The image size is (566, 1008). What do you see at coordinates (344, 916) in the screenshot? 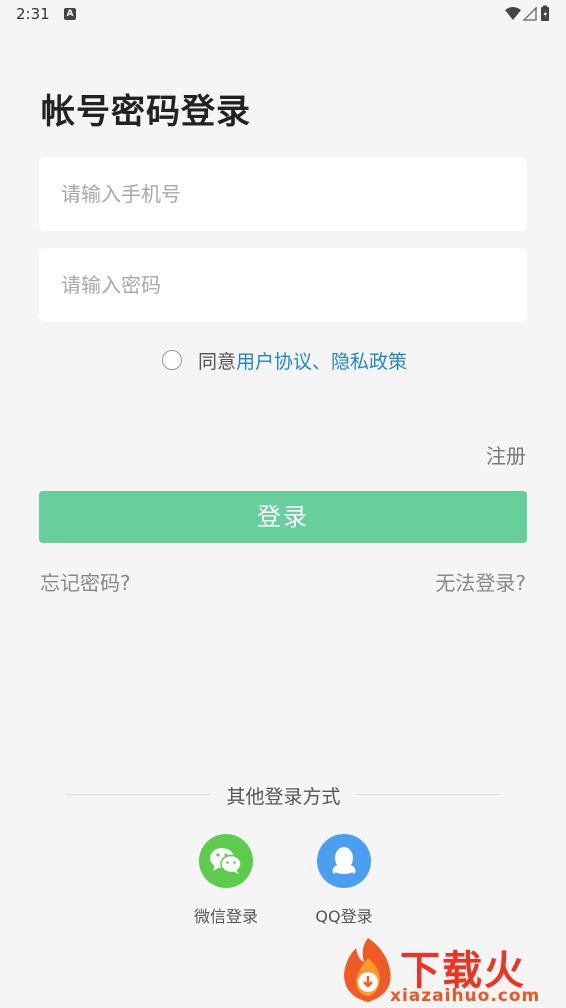
I see `qq-login-label: QQ登录` at bounding box center [344, 916].